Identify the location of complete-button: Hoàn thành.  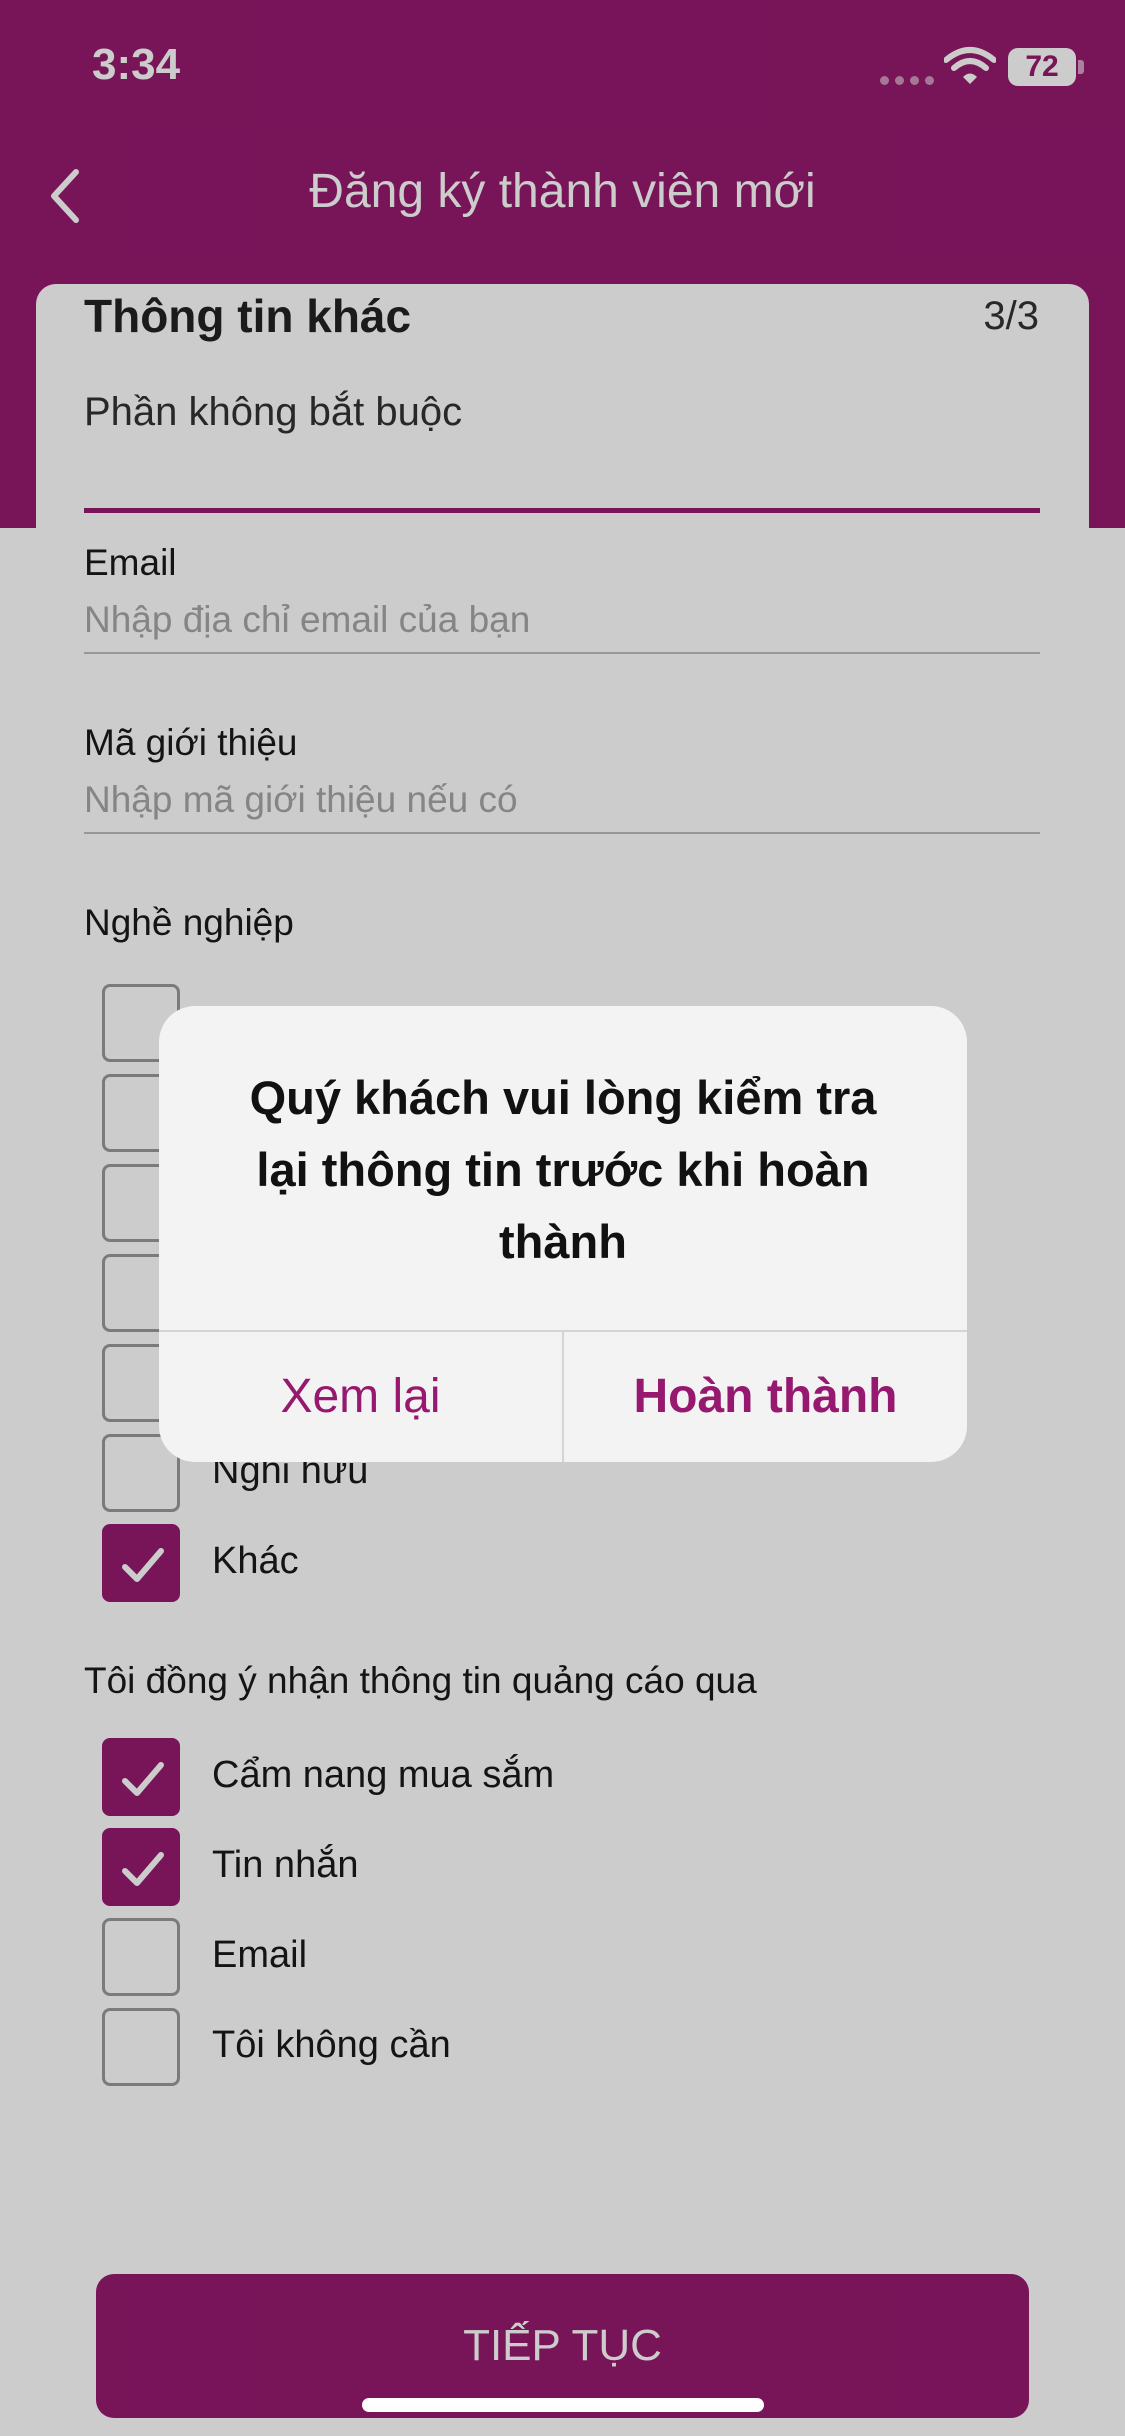
(765, 1397).